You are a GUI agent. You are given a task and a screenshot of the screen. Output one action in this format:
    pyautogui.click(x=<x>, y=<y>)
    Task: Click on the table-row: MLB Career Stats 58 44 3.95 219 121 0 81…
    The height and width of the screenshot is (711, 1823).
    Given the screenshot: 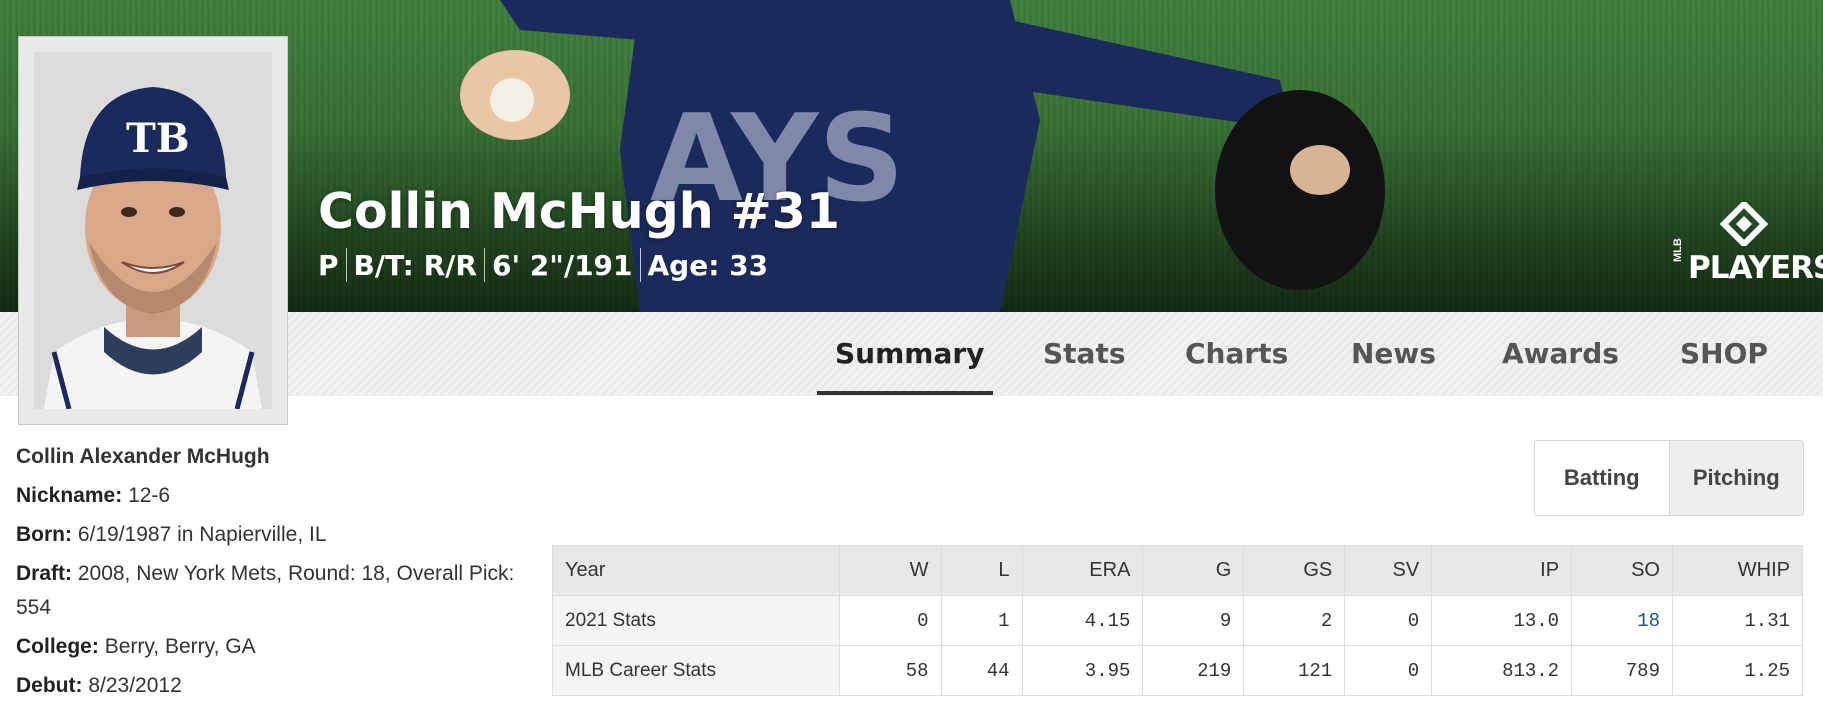 What is the action you would take?
    pyautogui.click(x=1177, y=670)
    